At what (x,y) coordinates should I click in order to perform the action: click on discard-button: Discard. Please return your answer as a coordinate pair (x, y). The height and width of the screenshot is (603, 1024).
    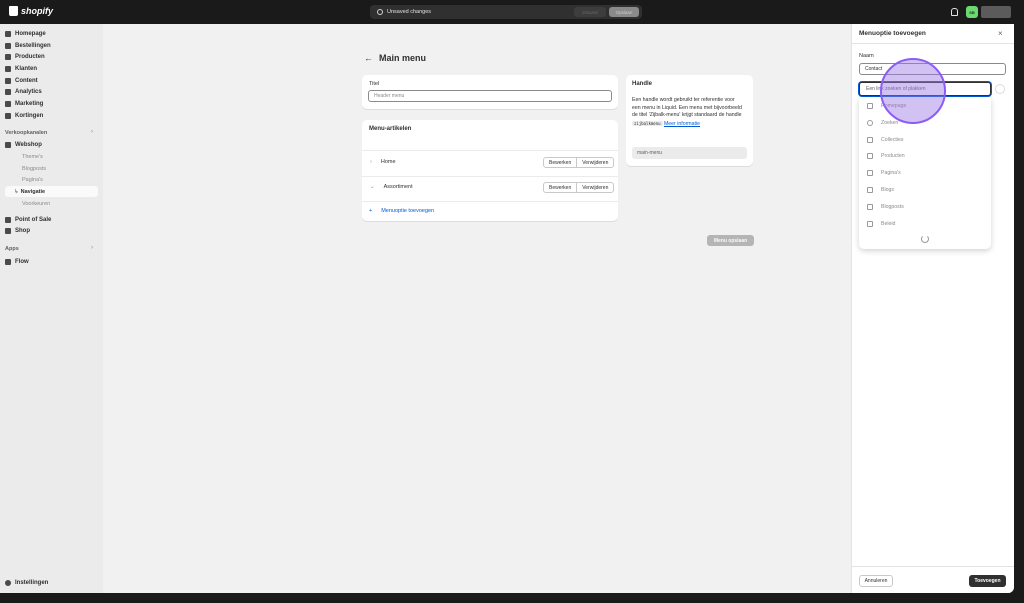
    Looking at the image, I should click on (590, 12).